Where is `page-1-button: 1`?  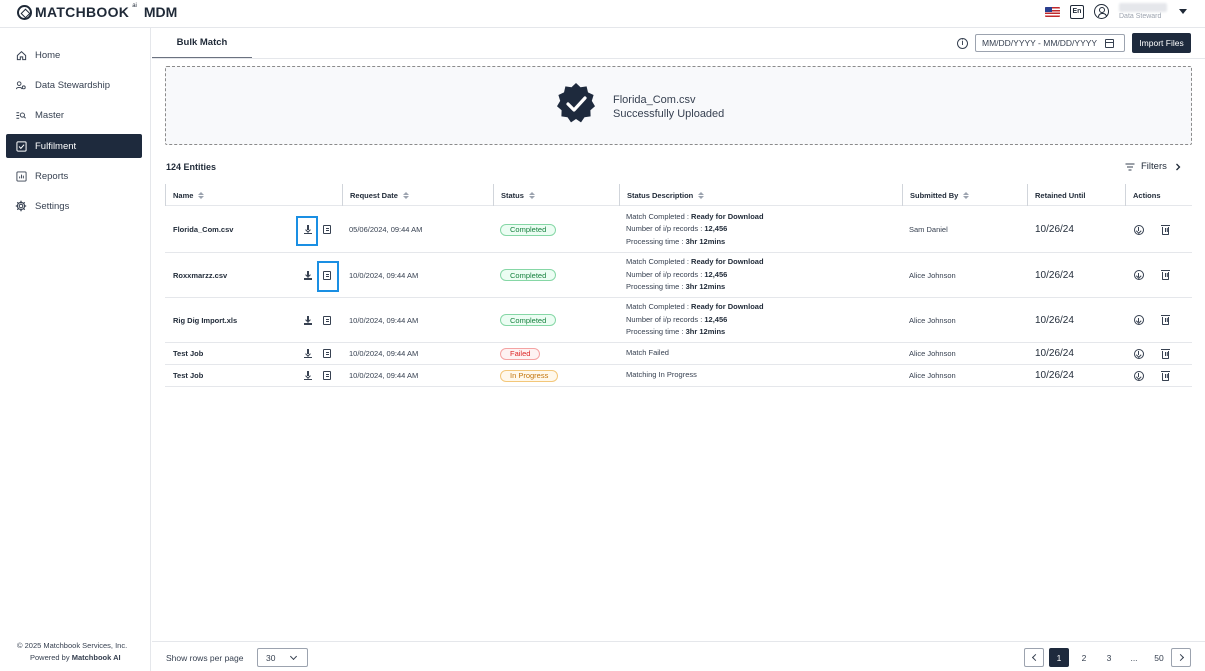
page-1-button: 1 is located at coordinates (1059, 657).